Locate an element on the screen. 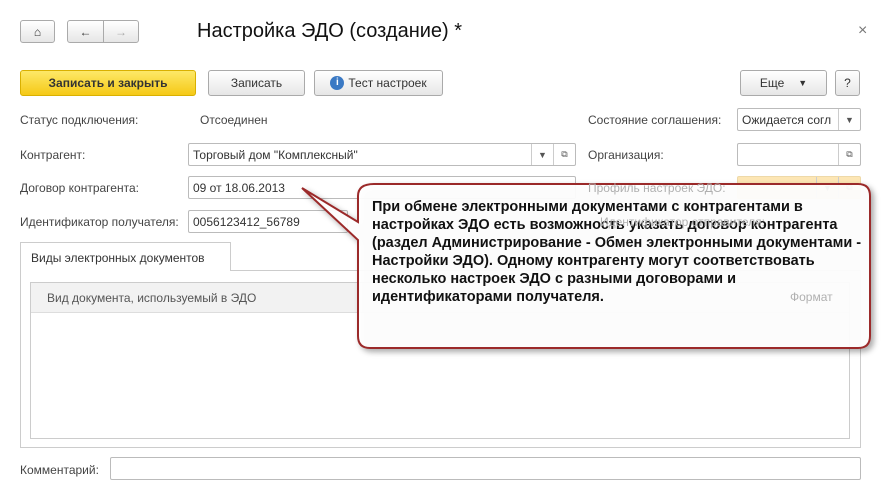 This screenshot has width=887, height=495. counterparty-field: Торговый дом "Комплексный" ▼ ⧉ is located at coordinates (382, 154).